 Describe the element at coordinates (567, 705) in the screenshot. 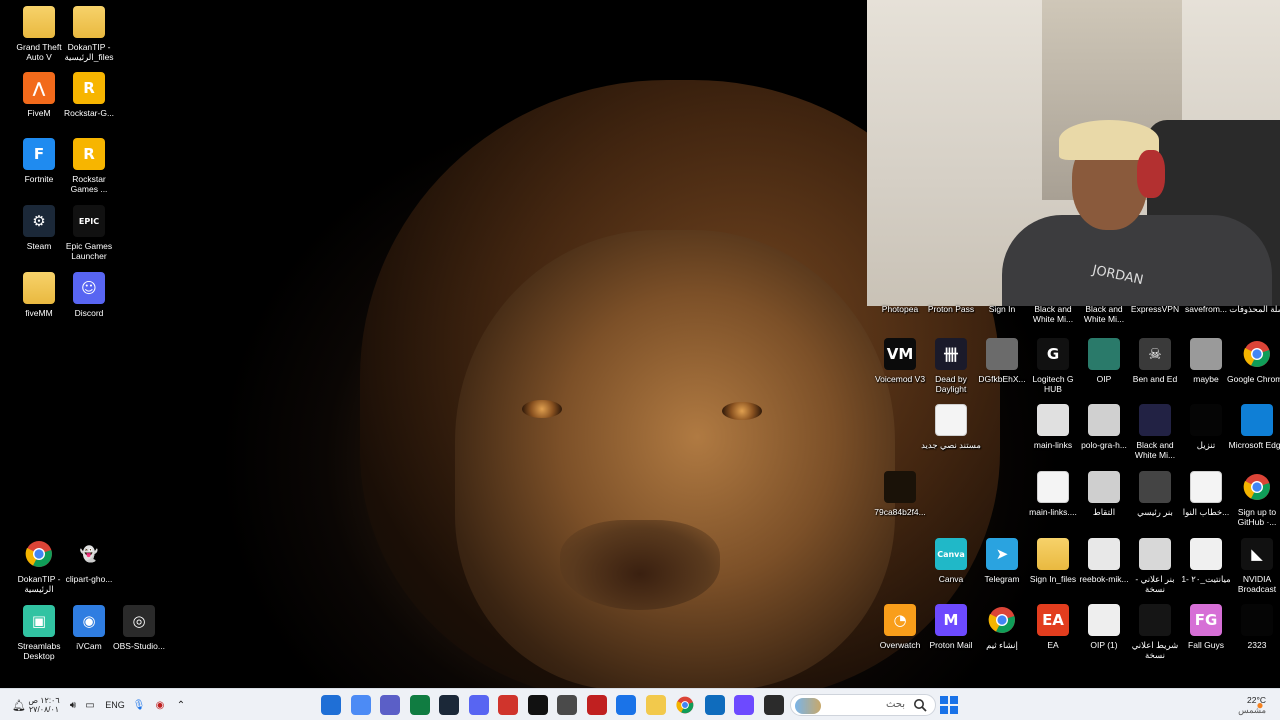

I see `cube-icon` at that location.